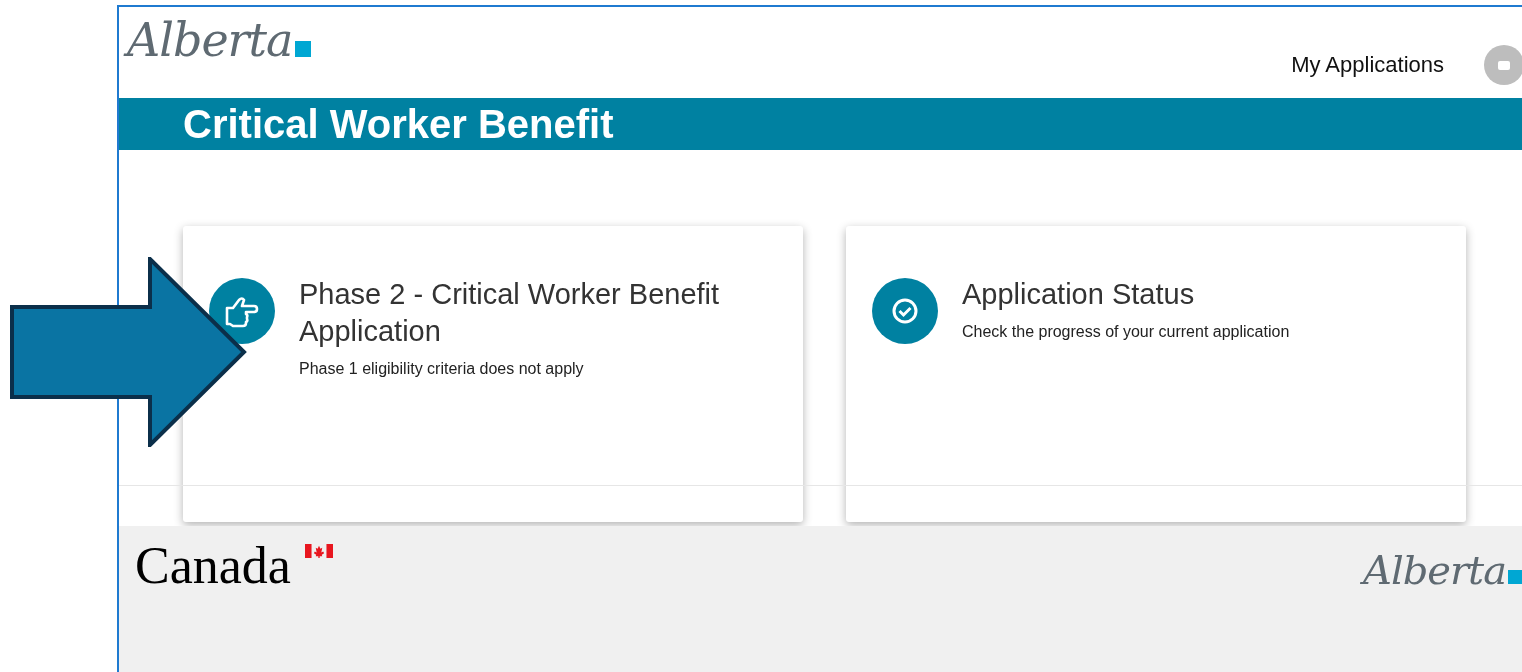 Image resolution: width=1522 pixels, height=672 pixels. What do you see at coordinates (1126, 332) in the screenshot?
I see `card-description: Check the progress of your current application` at bounding box center [1126, 332].